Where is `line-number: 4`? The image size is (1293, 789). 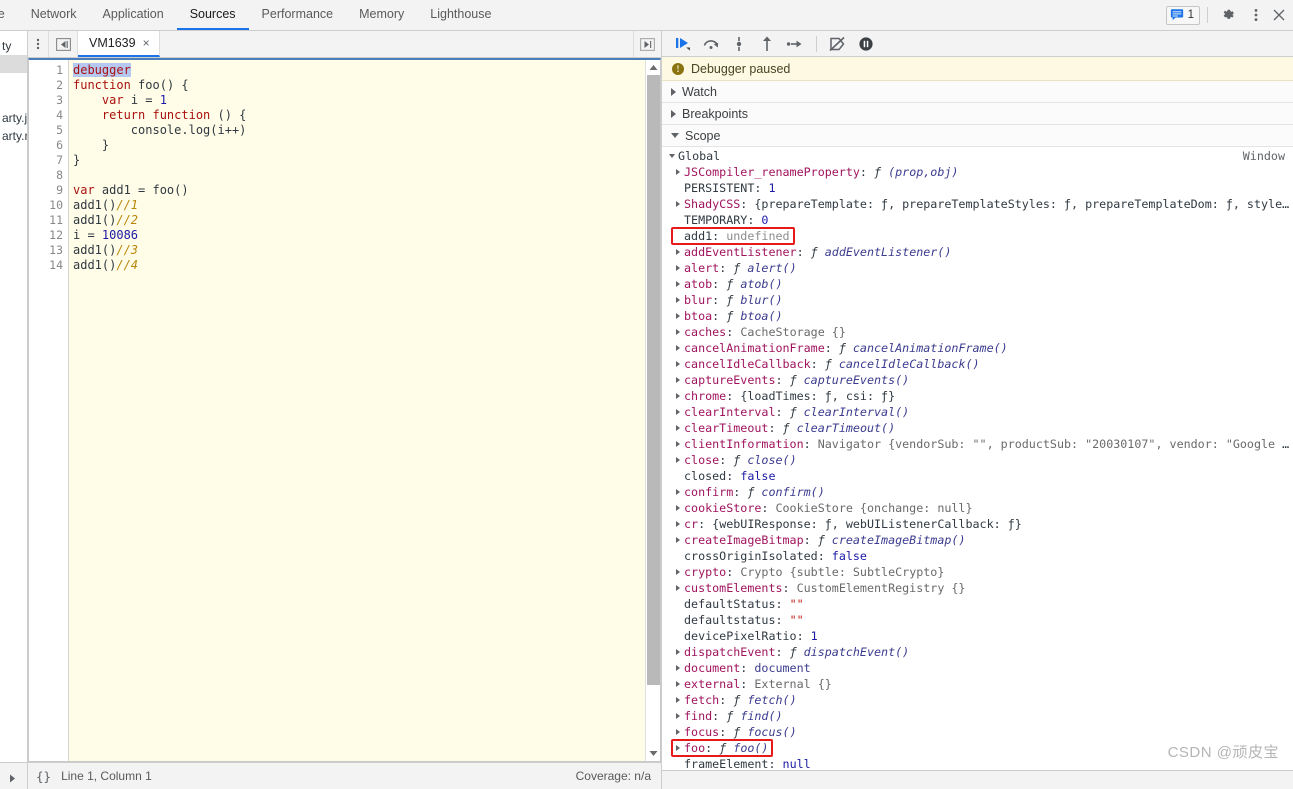
line-number: 4 is located at coordinates (48, 115).